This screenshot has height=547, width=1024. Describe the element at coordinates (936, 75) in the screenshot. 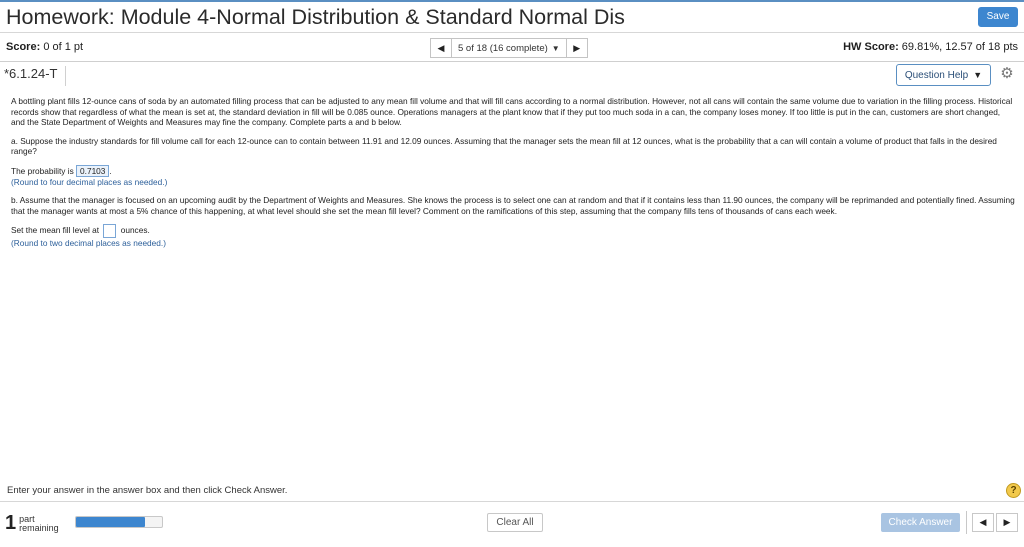

I see `question-help-label: Question Help` at that location.